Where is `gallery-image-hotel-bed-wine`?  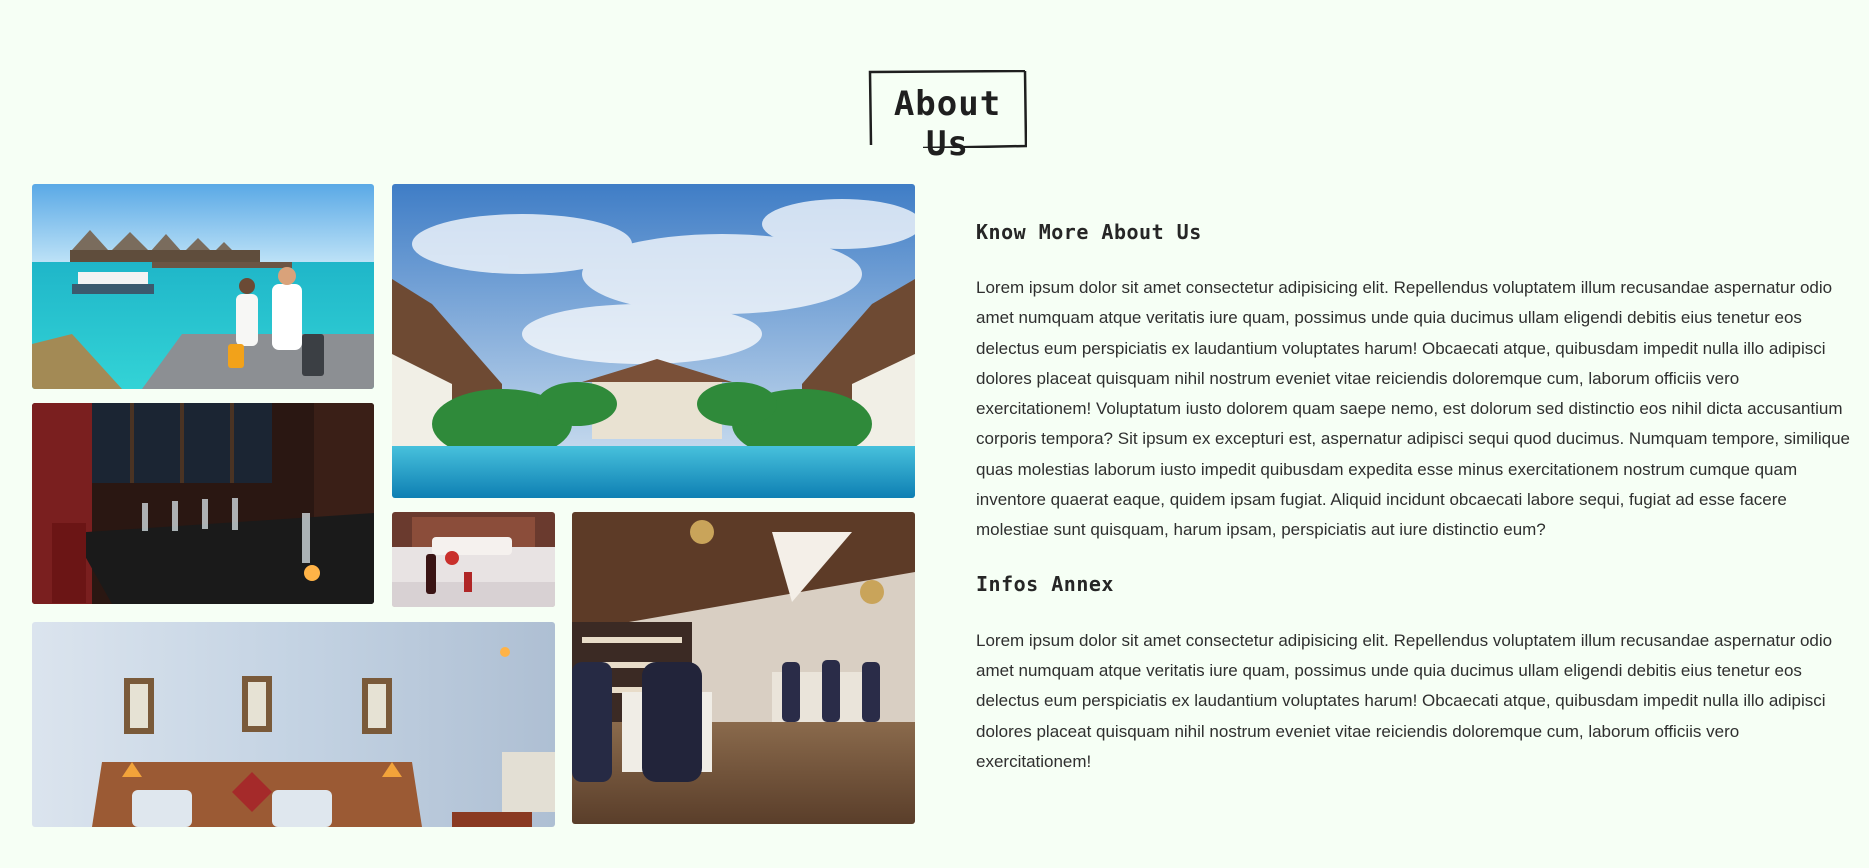 gallery-image-hotel-bed-wine is located at coordinates (473, 559).